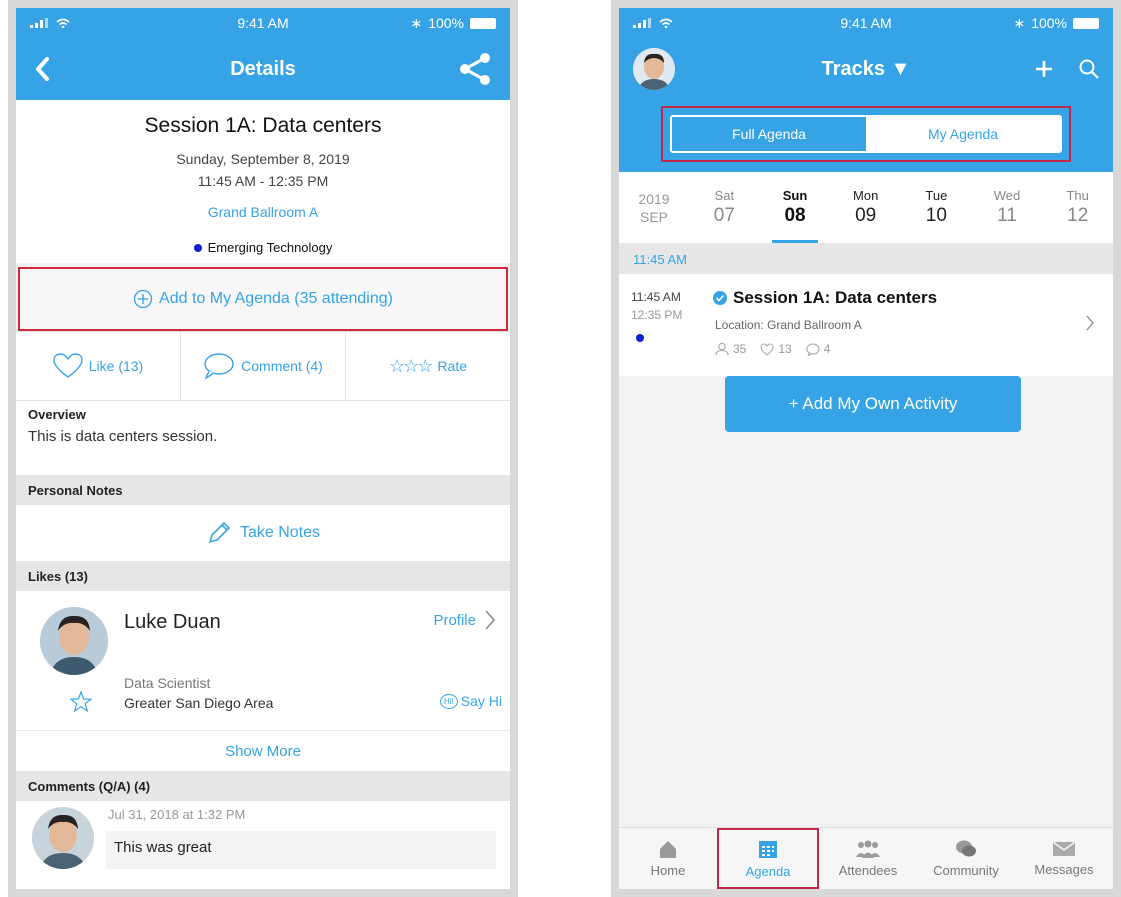 The width and height of the screenshot is (1121, 897). I want to click on heart-icon, so click(68, 365).